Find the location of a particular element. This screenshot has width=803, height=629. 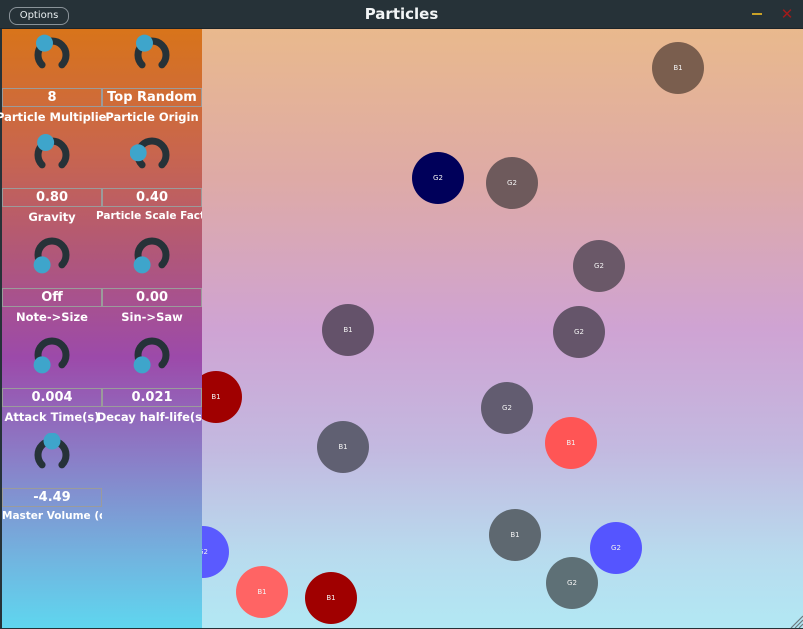

master-volume-label: Master Volume (dB) is located at coordinates (52, 516).